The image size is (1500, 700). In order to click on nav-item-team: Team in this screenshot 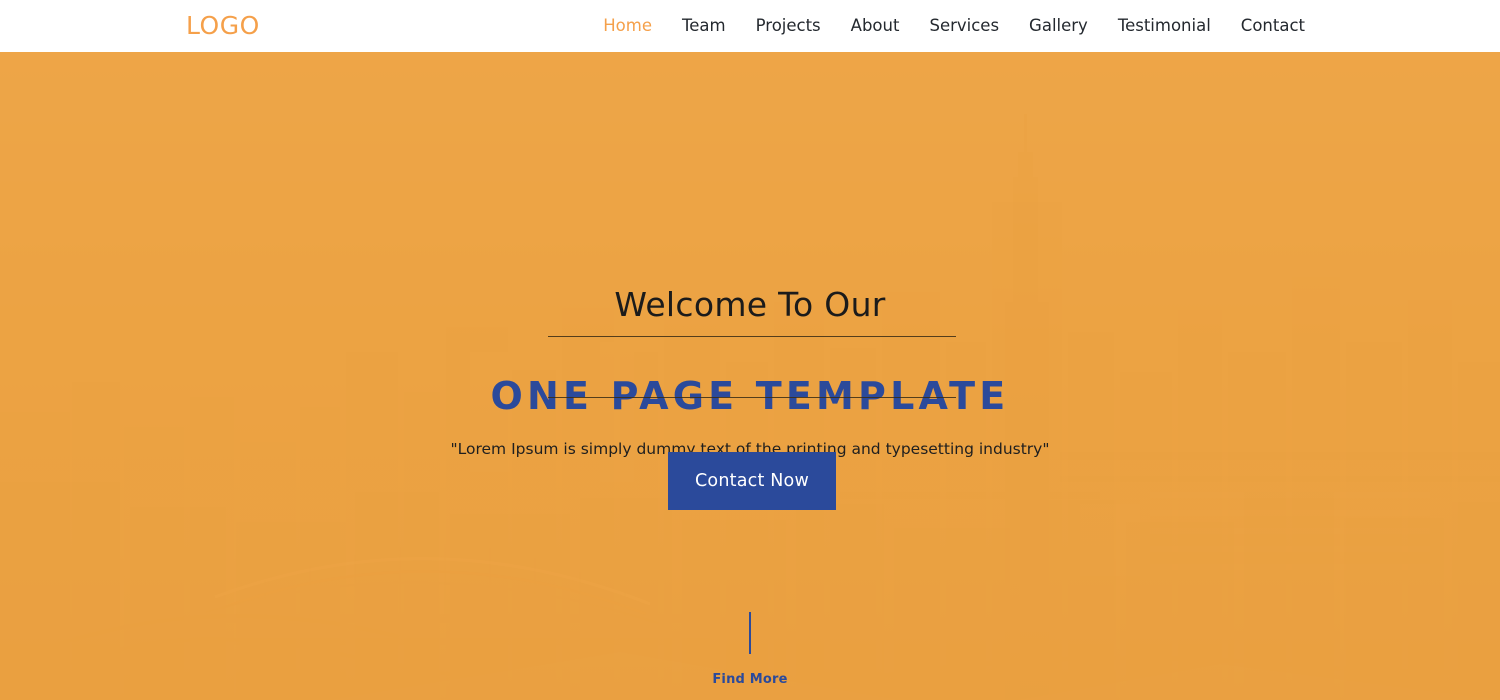, I will do `click(704, 26)`.